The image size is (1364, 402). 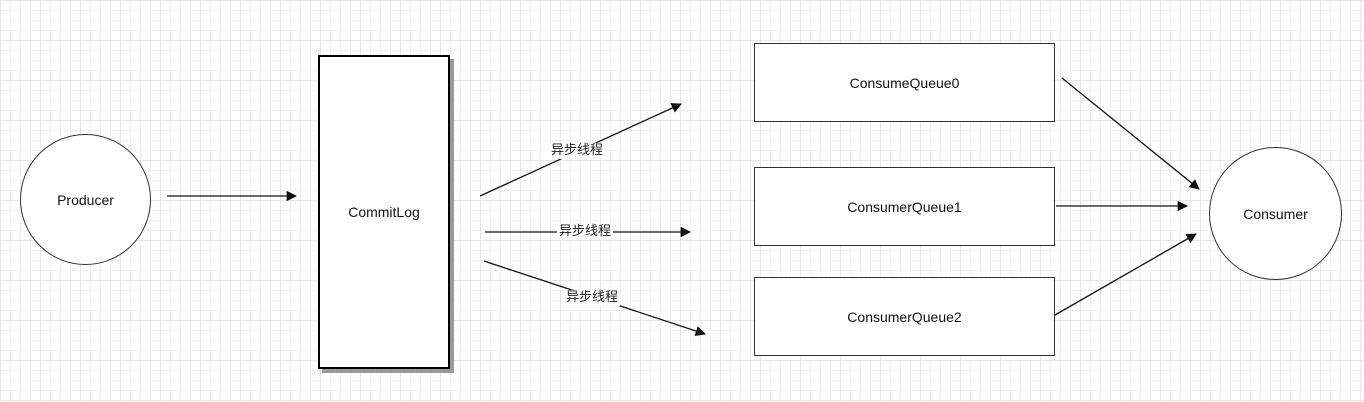 I want to click on consumer-queue-1-label: ConsumerQueue1, so click(x=904, y=206).